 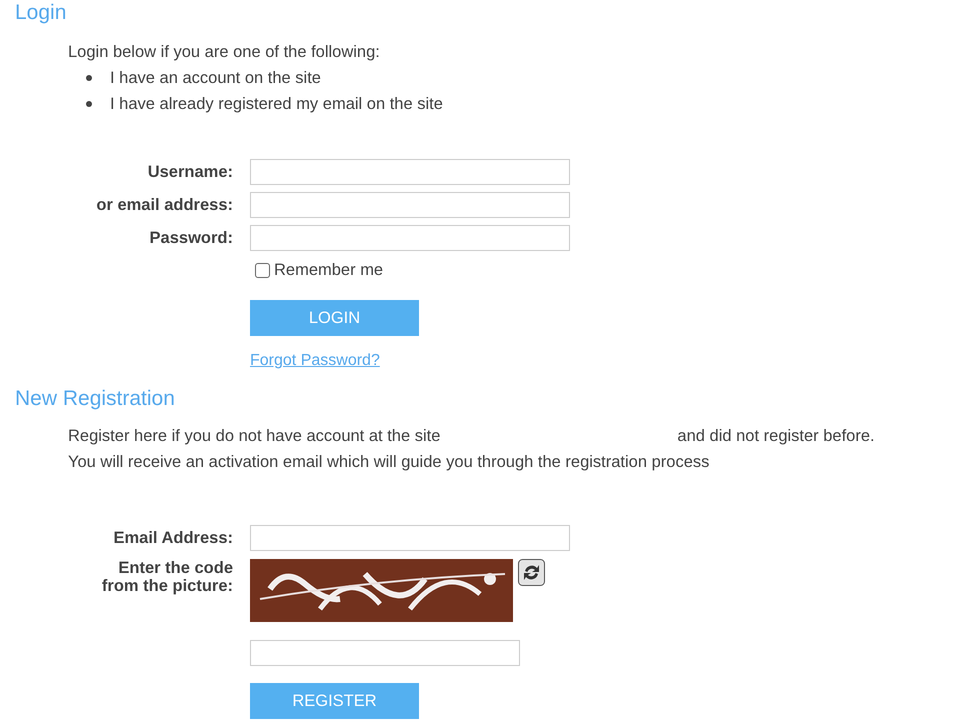 I want to click on section-heading: New Registration, so click(x=95, y=399).